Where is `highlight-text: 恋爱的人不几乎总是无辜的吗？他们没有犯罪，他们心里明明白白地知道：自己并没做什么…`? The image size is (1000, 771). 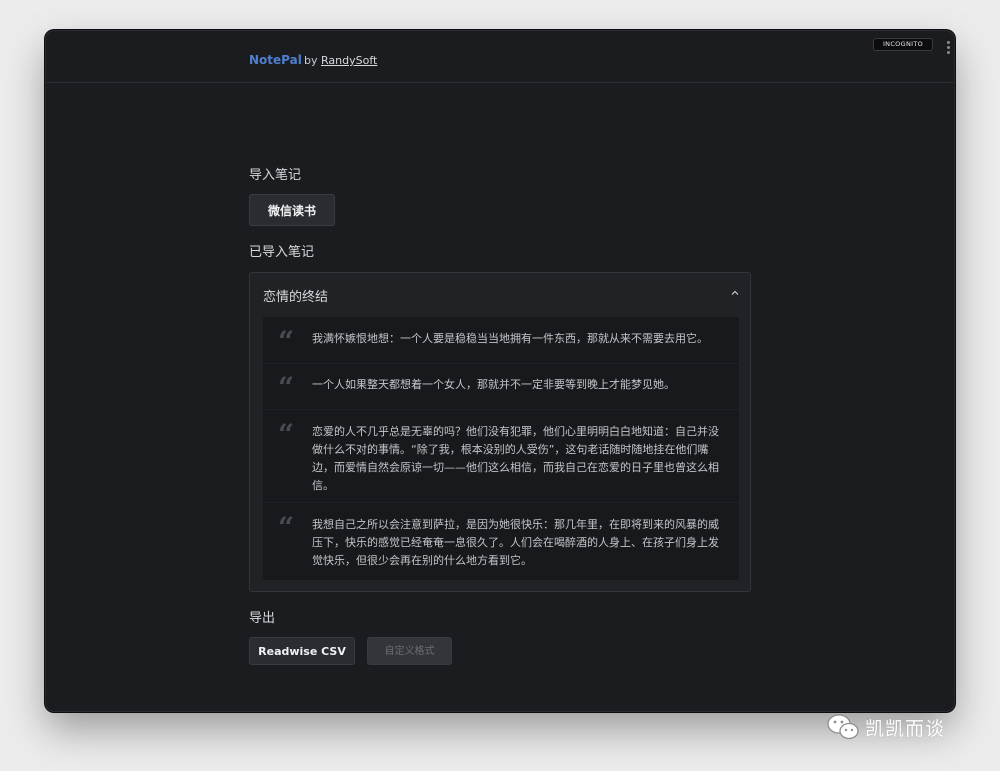 highlight-text: 恋爱的人不几乎总是无辜的吗？他们没有犯罪，他们心里明明白白地知道：自己并没做什么… is located at coordinates (515, 458).